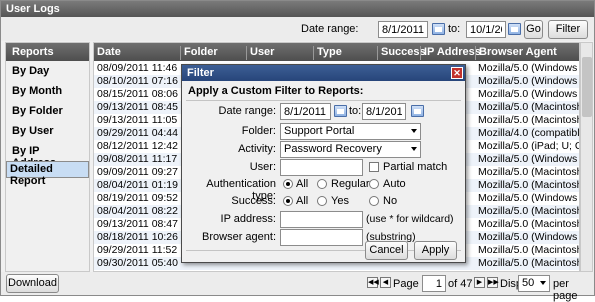 The height and width of the screenshot is (302, 595). Describe the element at coordinates (288, 184) in the screenshot. I see `auth-all-radio` at that location.